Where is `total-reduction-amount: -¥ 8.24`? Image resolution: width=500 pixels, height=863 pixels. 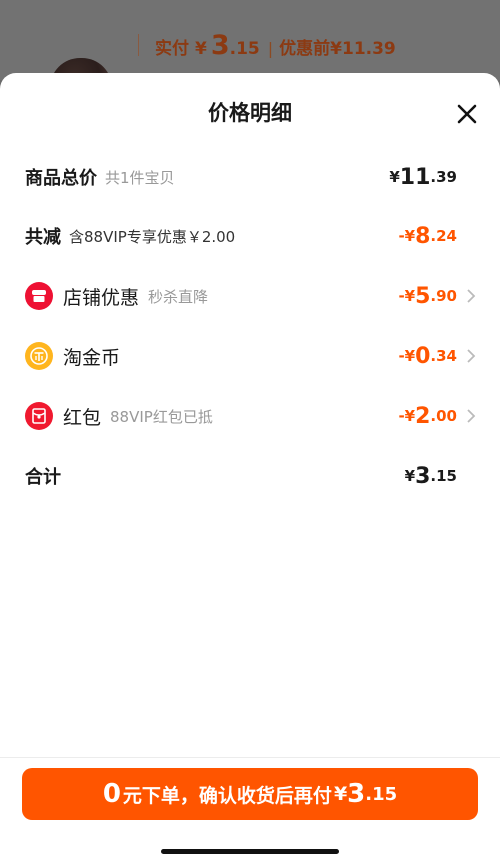
total-reduction-amount: -¥ 8.24 is located at coordinates (427, 236).